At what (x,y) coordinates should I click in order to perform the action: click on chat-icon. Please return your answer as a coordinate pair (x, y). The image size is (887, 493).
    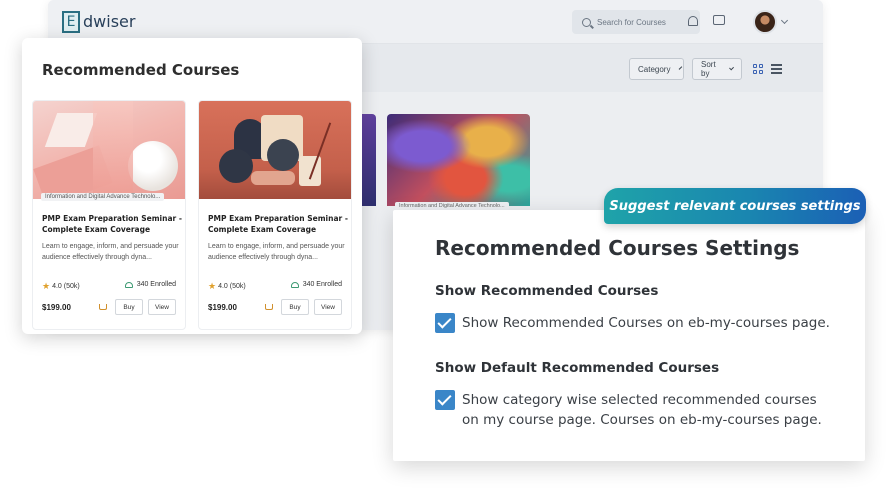
    Looking at the image, I should click on (719, 20).